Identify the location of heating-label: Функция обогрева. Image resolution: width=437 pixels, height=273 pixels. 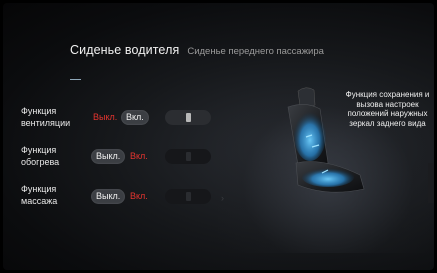
(40, 156).